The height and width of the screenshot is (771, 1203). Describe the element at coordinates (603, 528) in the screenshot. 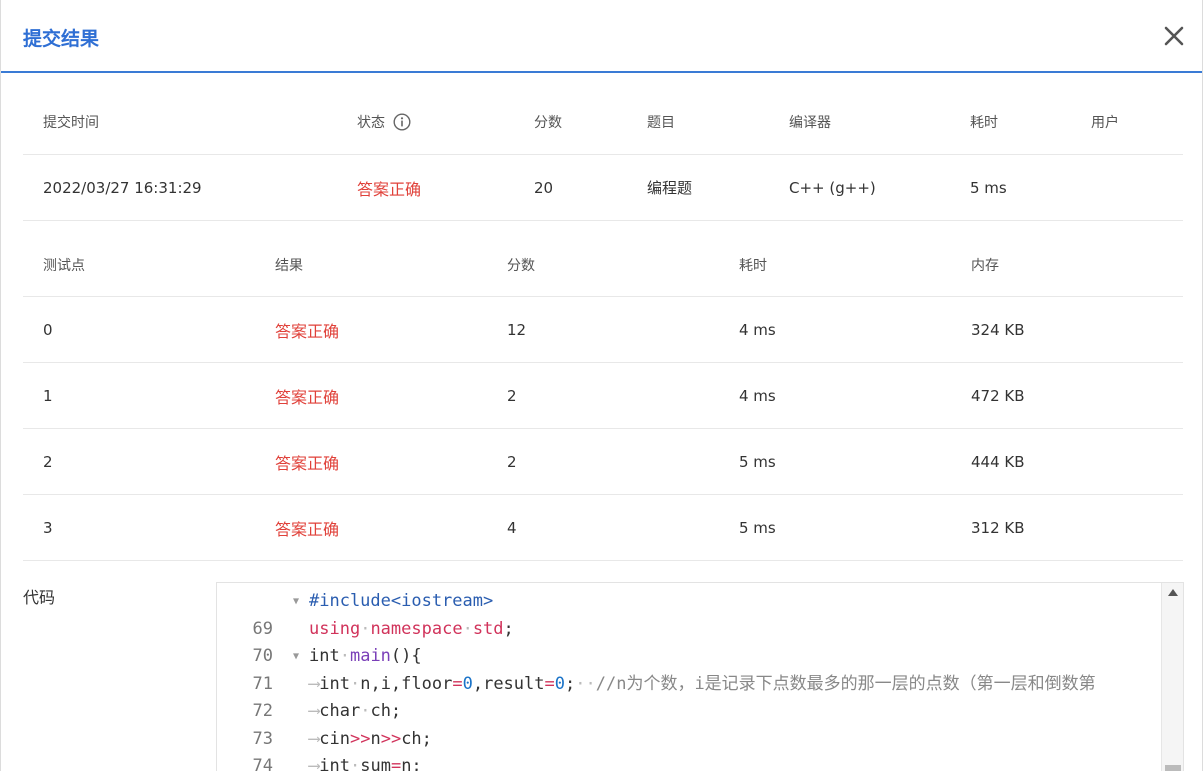

I see `table-row: 3 答案正确 4 5 ms 312 KB` at that location.